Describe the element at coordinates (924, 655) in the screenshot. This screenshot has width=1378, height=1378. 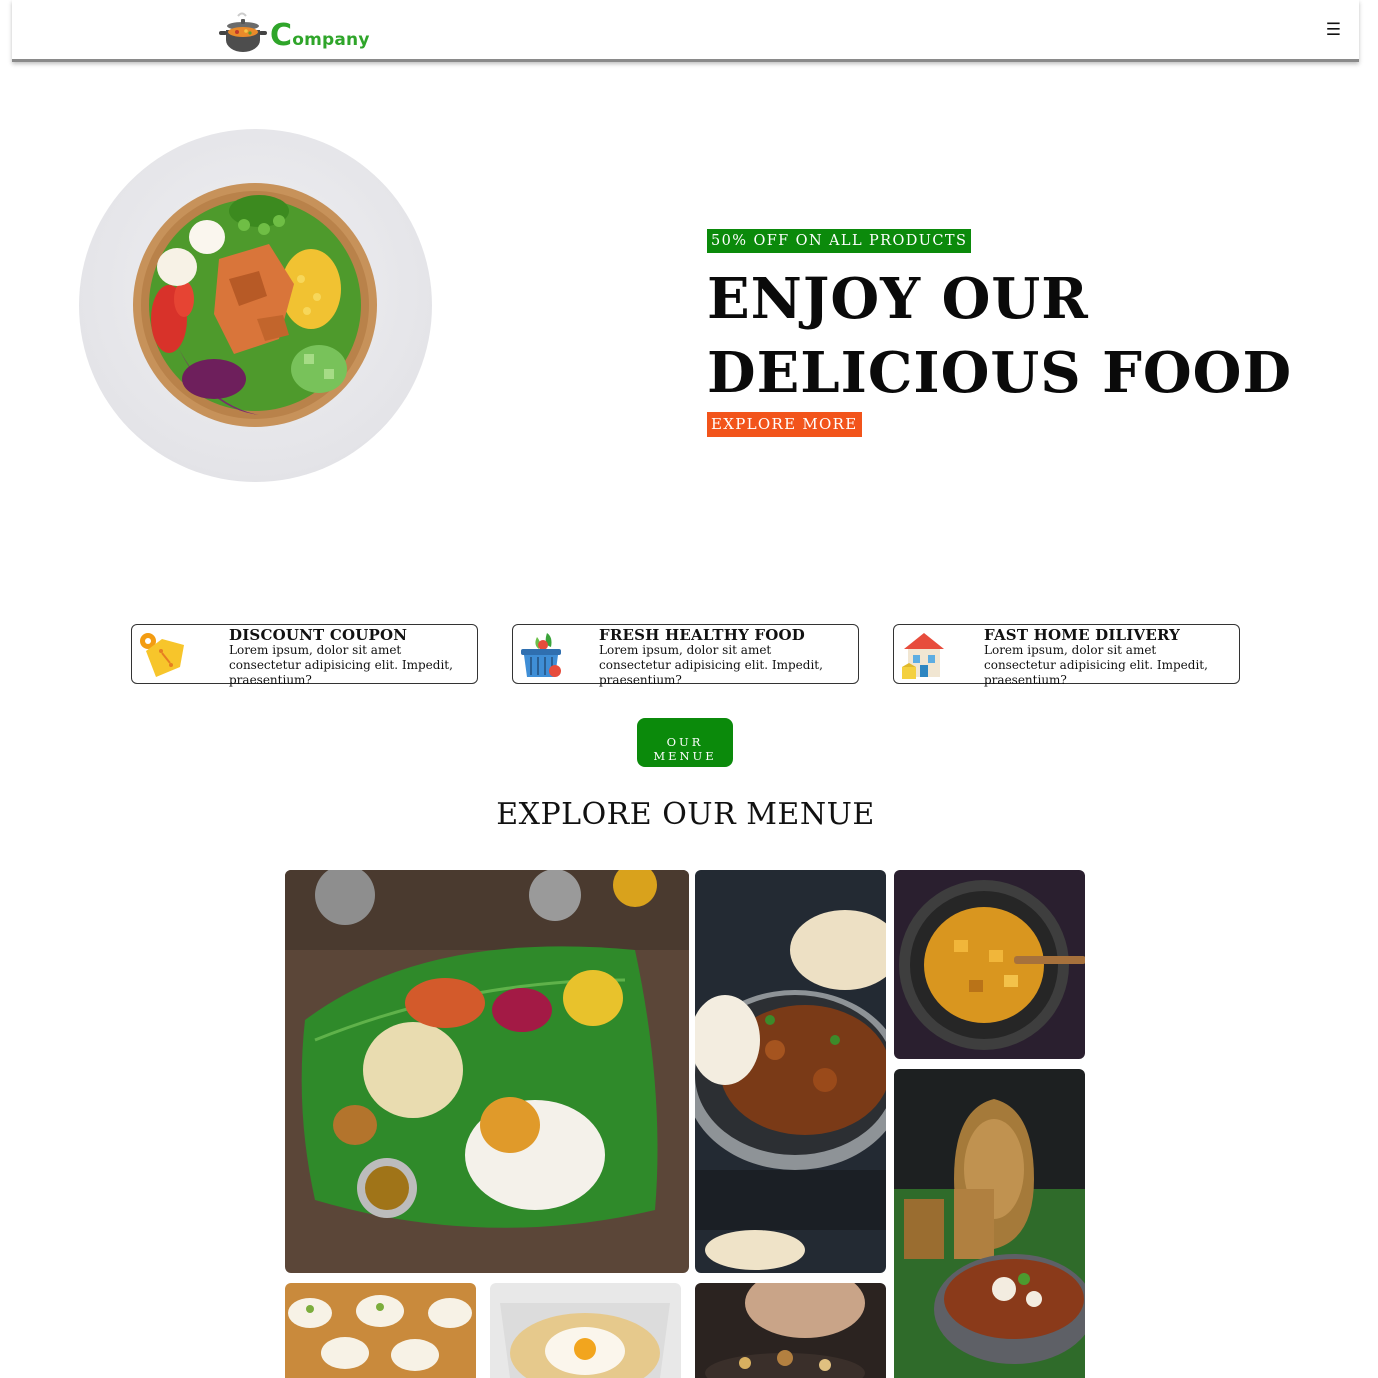
I see `home-delivery-icon` at that location.